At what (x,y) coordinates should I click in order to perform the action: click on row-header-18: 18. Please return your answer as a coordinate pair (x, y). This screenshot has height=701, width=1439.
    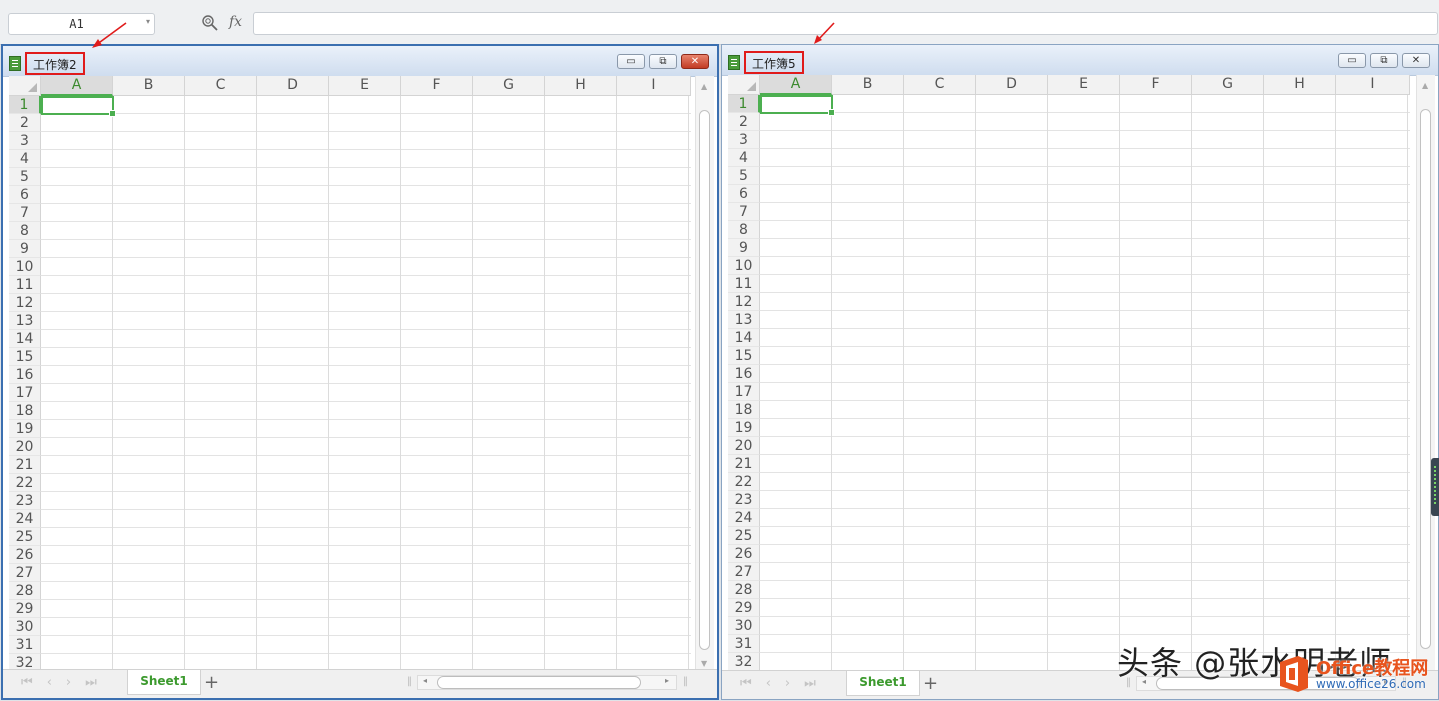
    Looking at the image, I should click on (25, 411).